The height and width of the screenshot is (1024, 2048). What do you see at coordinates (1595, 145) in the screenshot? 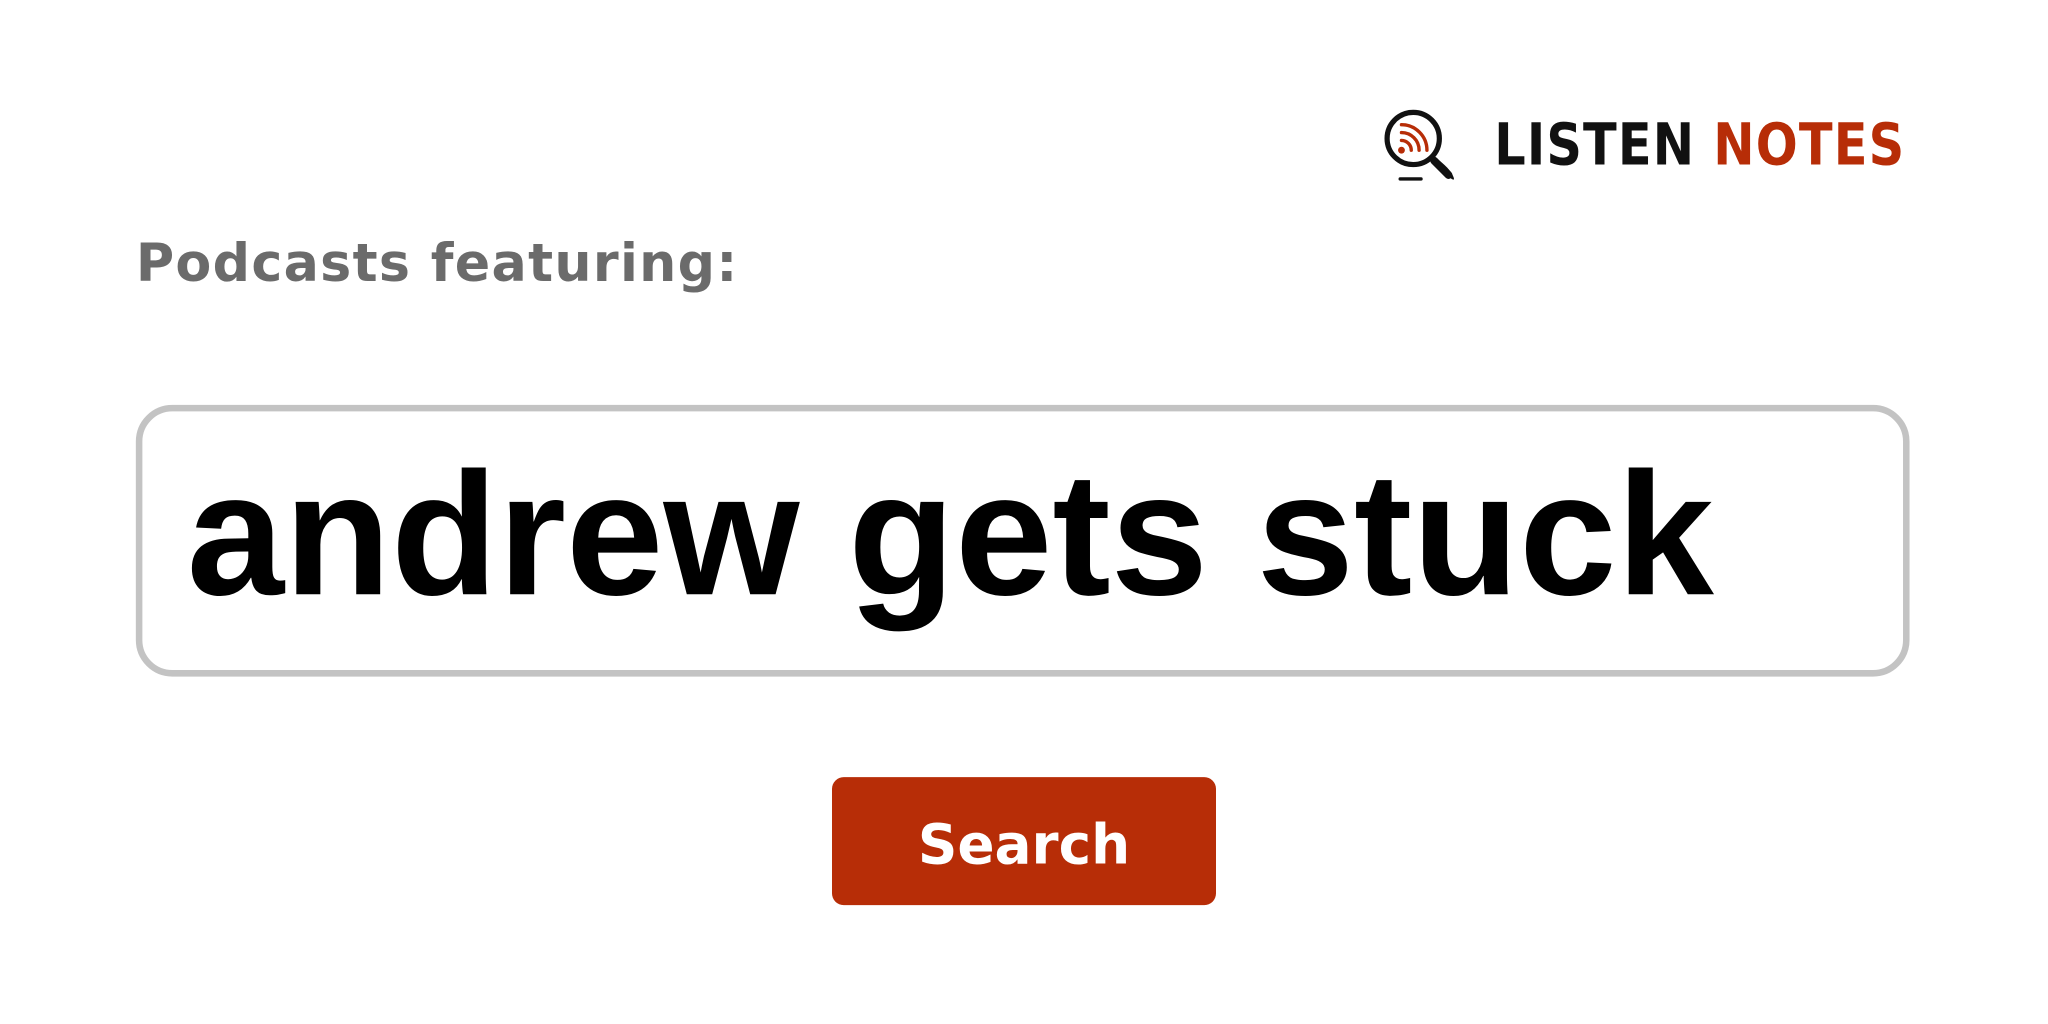
I see `brand-word-listen: LISTEN` at bounding box center [1595, 145].